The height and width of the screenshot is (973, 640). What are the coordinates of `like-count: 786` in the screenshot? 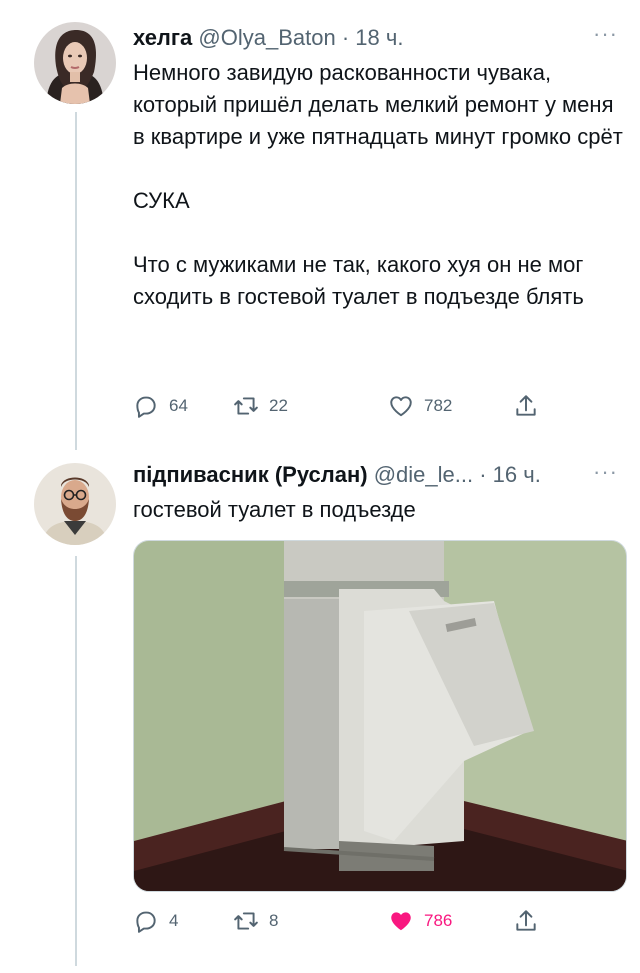 It's located at (438, 920).